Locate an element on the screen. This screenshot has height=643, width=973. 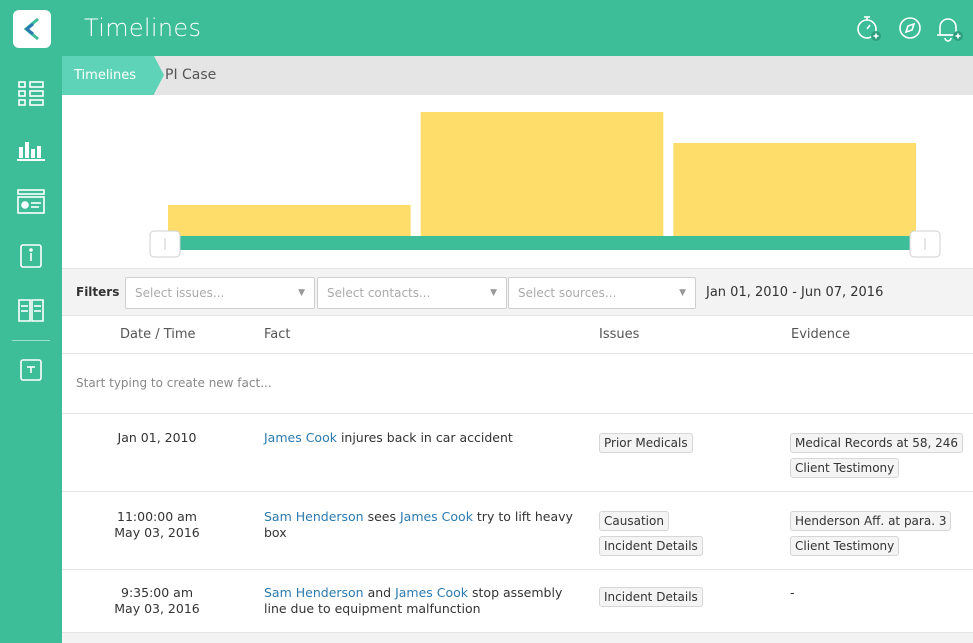
book-icon is located at coordinates (31, 310).